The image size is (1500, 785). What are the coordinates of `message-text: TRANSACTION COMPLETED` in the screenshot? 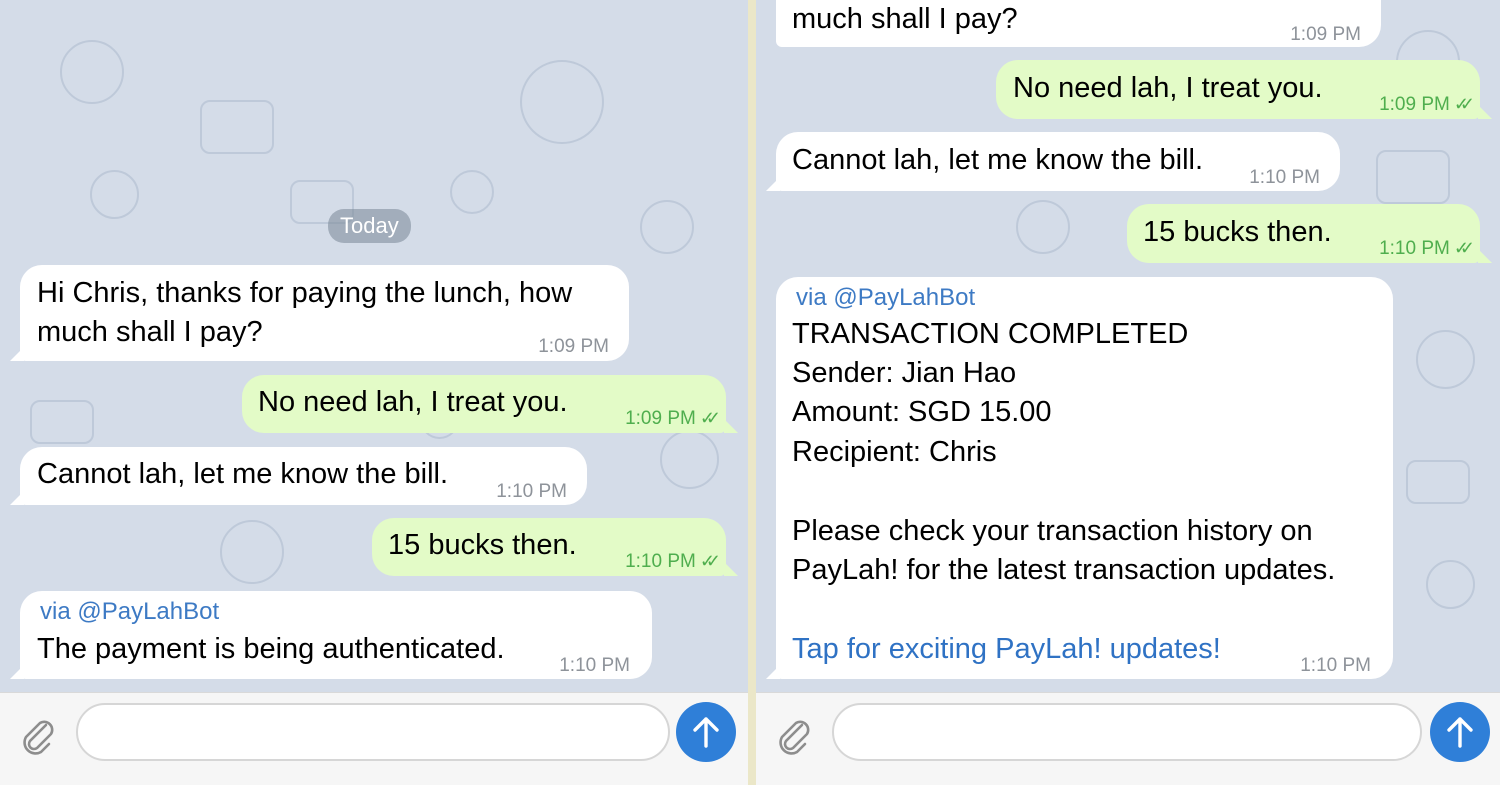 It's located at (990, 334).